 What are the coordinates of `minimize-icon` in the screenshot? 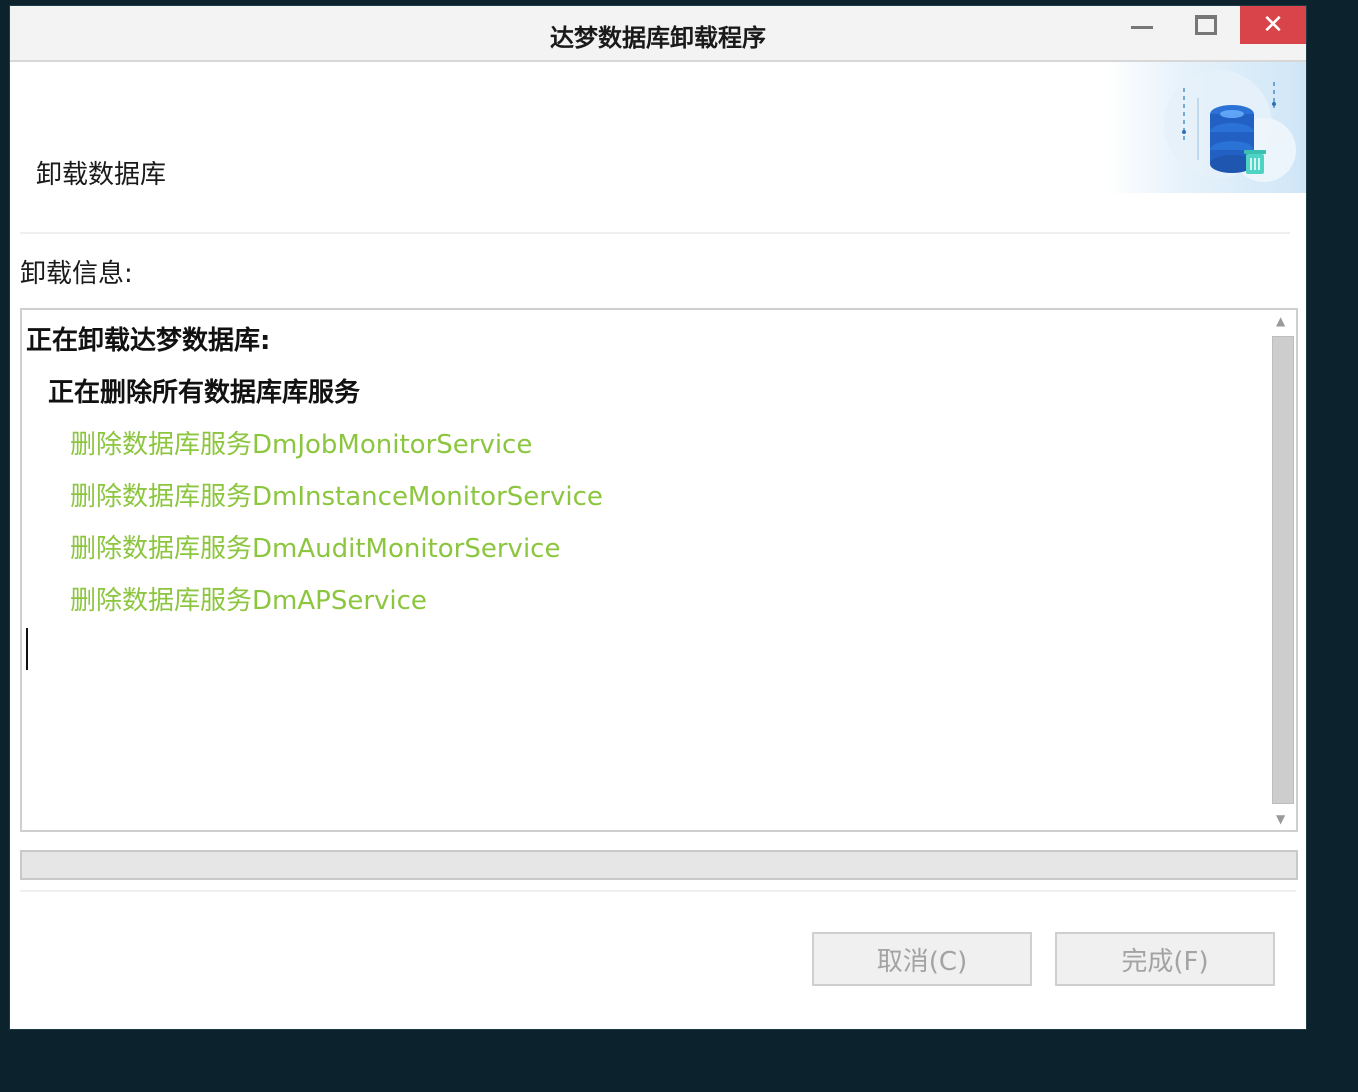 It's located at (1142, 27).